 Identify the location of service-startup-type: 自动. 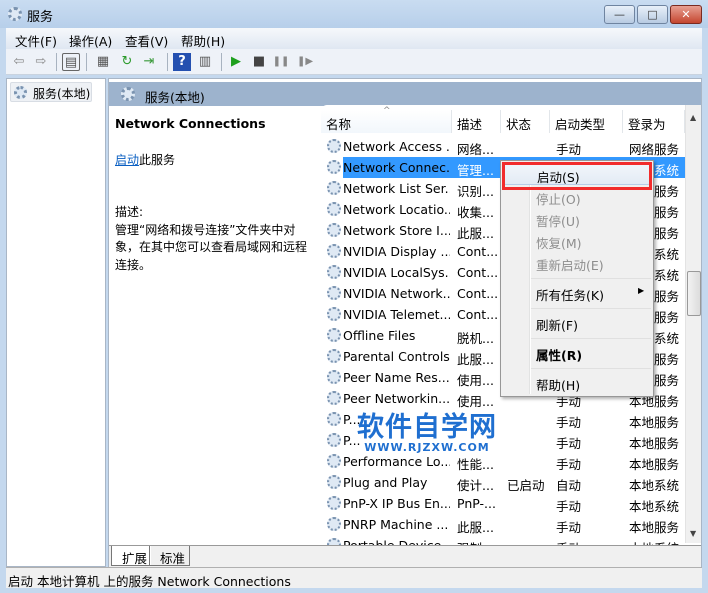
(569, 485).